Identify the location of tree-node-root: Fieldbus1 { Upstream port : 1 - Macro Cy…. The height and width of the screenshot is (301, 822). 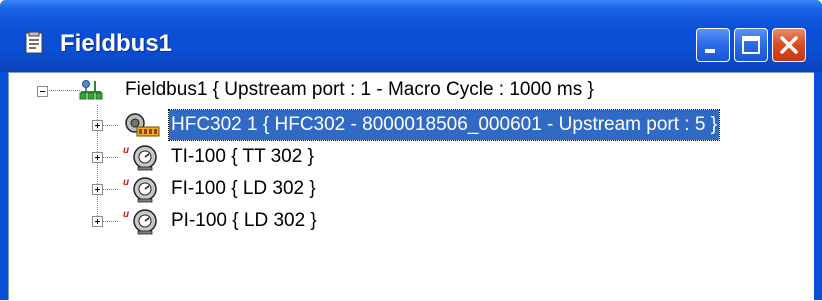
(412, 90).